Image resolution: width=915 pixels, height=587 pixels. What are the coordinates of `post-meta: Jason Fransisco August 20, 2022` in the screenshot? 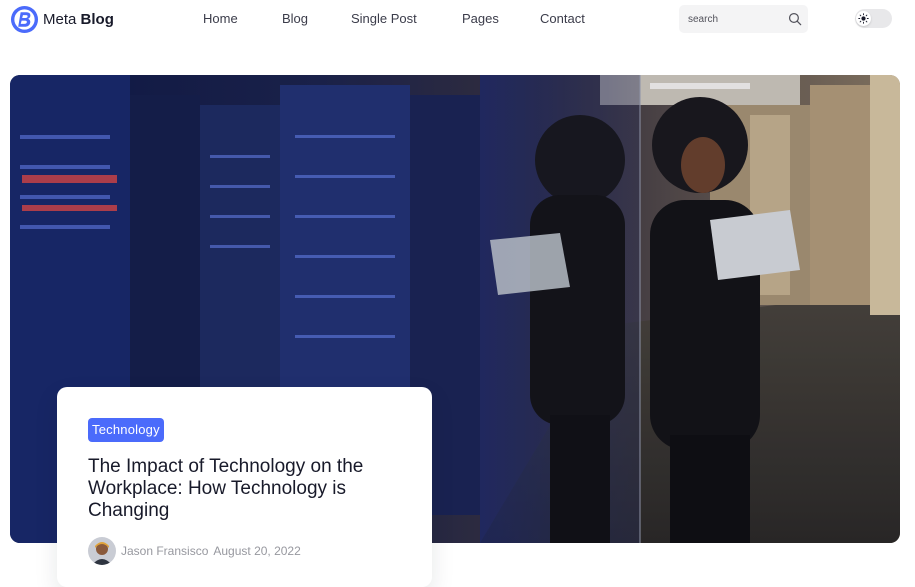 It's located at (194, 551).